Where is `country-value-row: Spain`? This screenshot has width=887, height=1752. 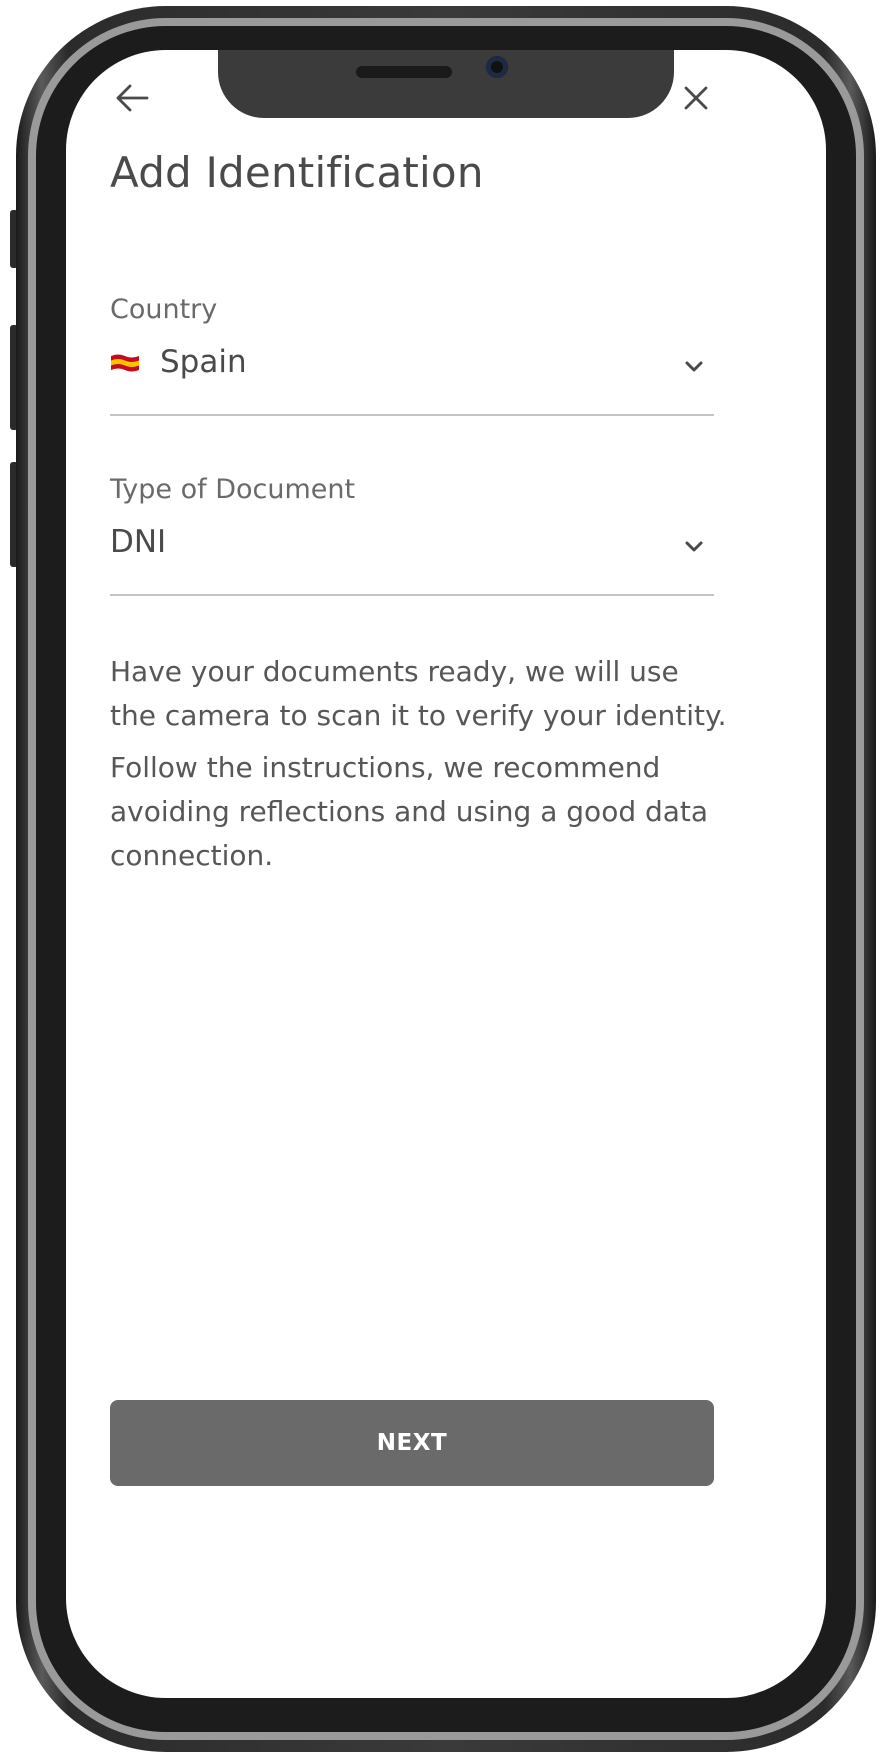
country-value-row: Spain is located at coordinates (178, 362).